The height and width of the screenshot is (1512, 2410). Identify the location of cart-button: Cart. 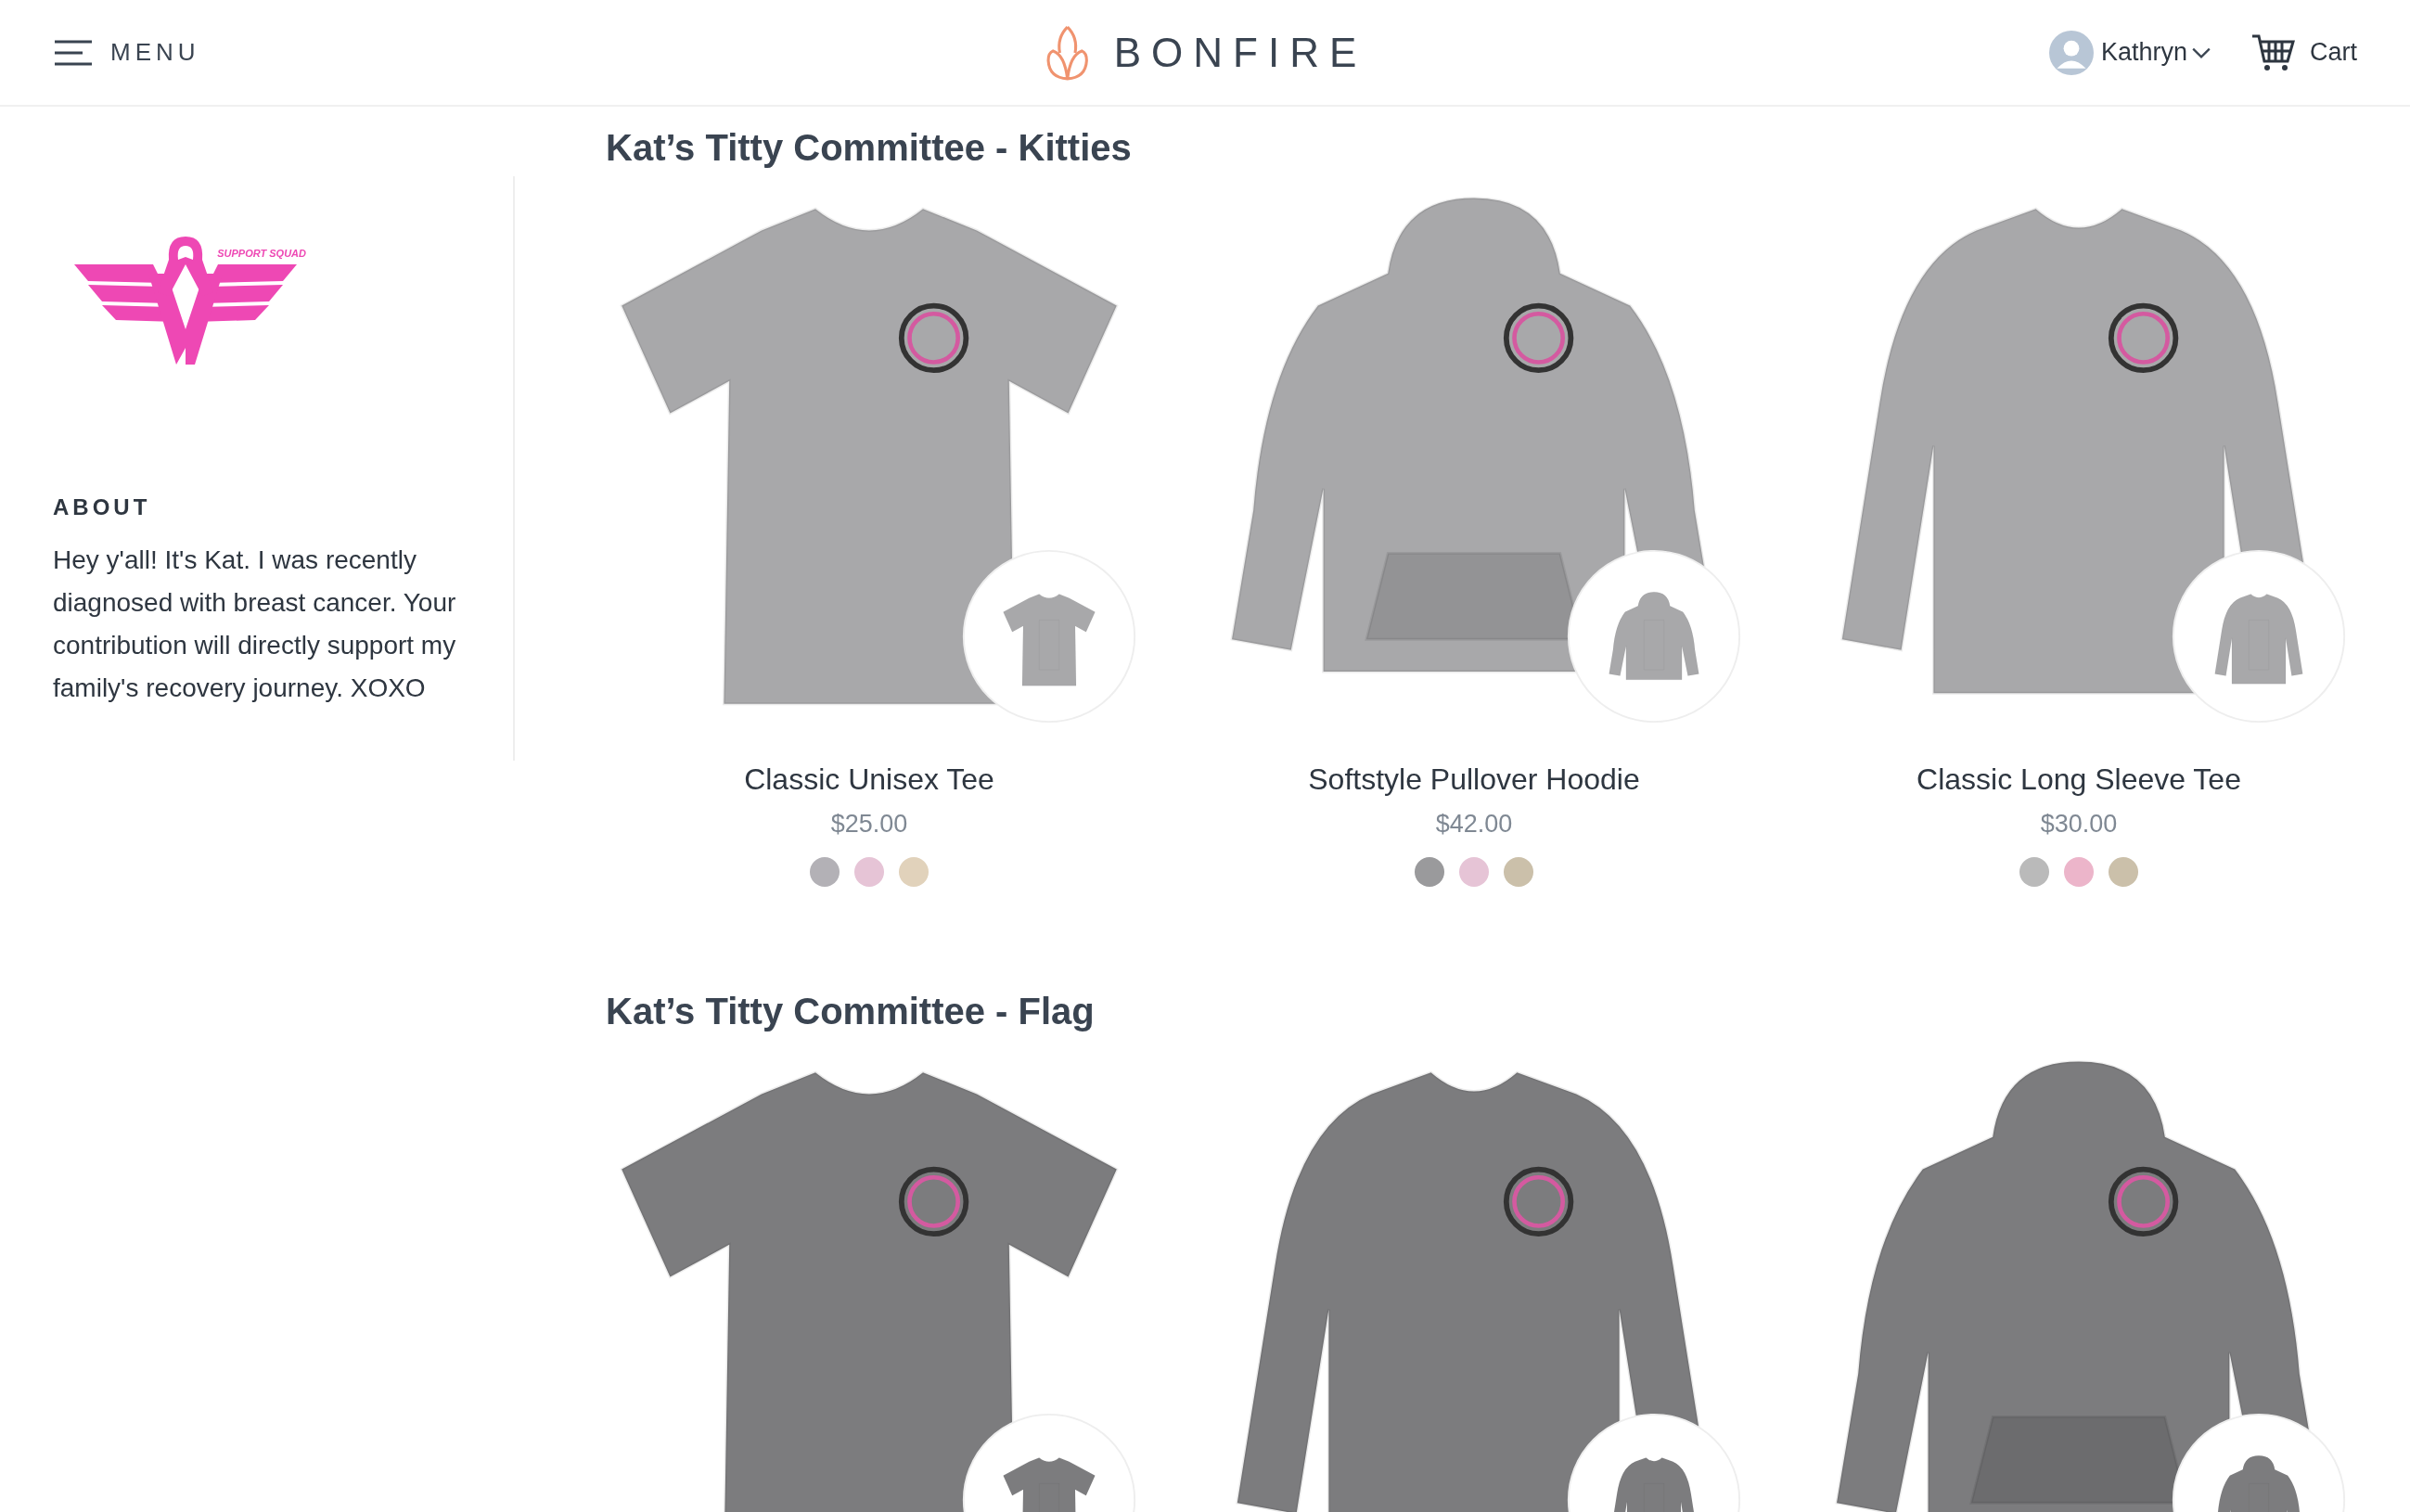
(2303, 52).